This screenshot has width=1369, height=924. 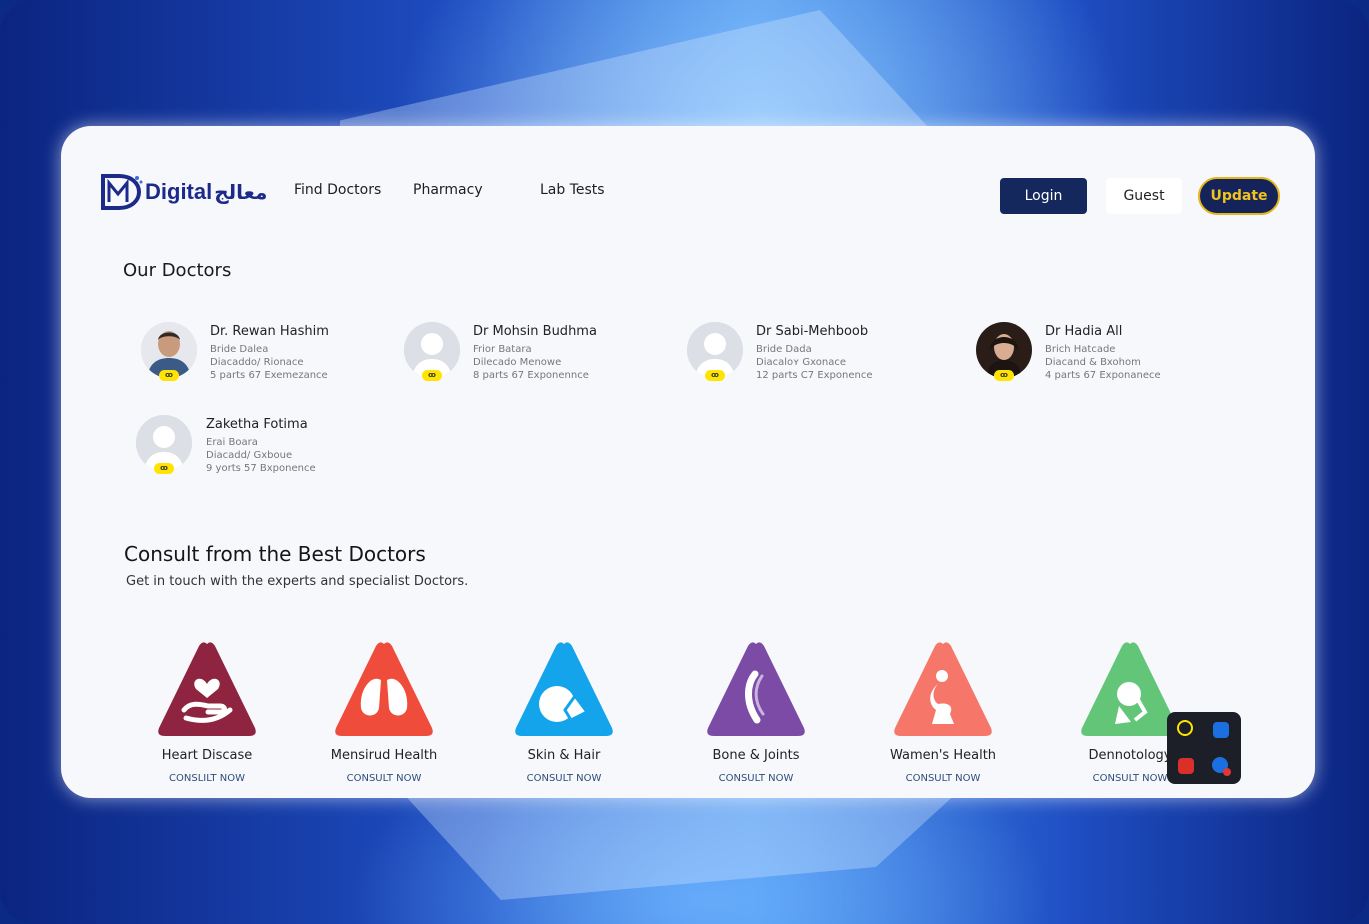 I want to click on brand-name-latin: Digital, so click(x=179, y=191).